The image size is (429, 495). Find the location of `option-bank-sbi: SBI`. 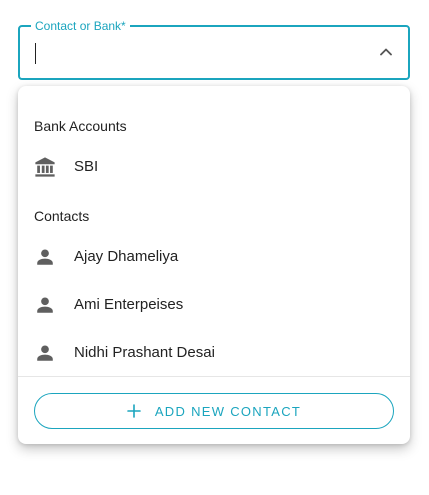

option-bank-sbi: SBI is located at coordinates (214, 167).